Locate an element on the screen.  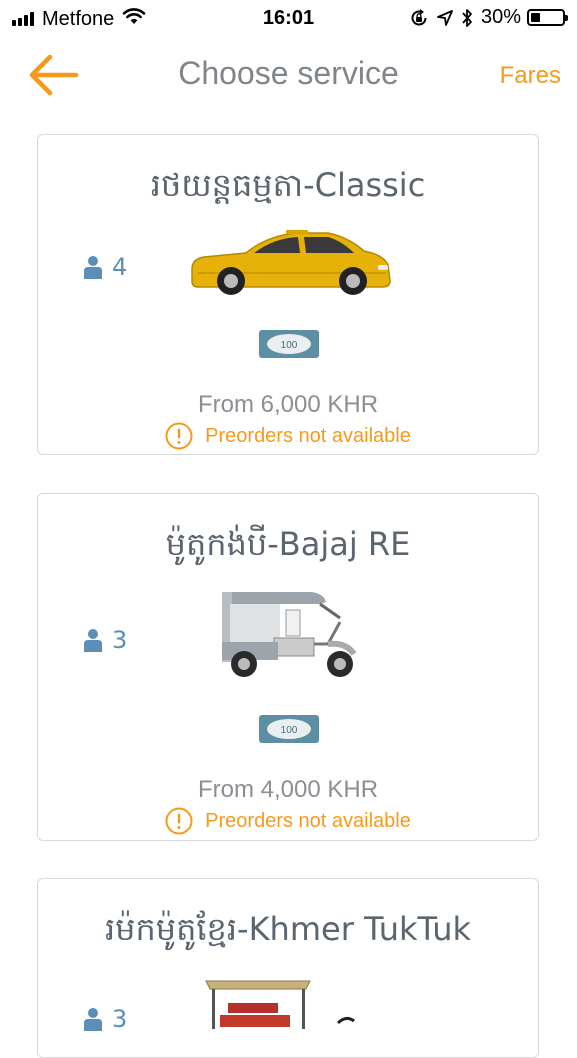
nav-bar: Choose service Fares is located at coordinates (288, 75).